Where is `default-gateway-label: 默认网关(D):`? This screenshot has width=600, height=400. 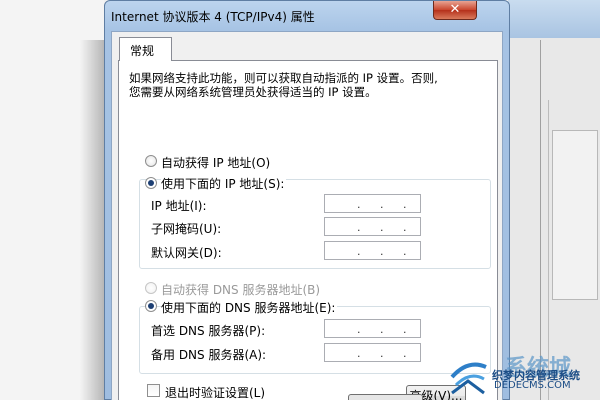 default-gateway-label: 默认网关(D): is located at coordinates (186, 253).